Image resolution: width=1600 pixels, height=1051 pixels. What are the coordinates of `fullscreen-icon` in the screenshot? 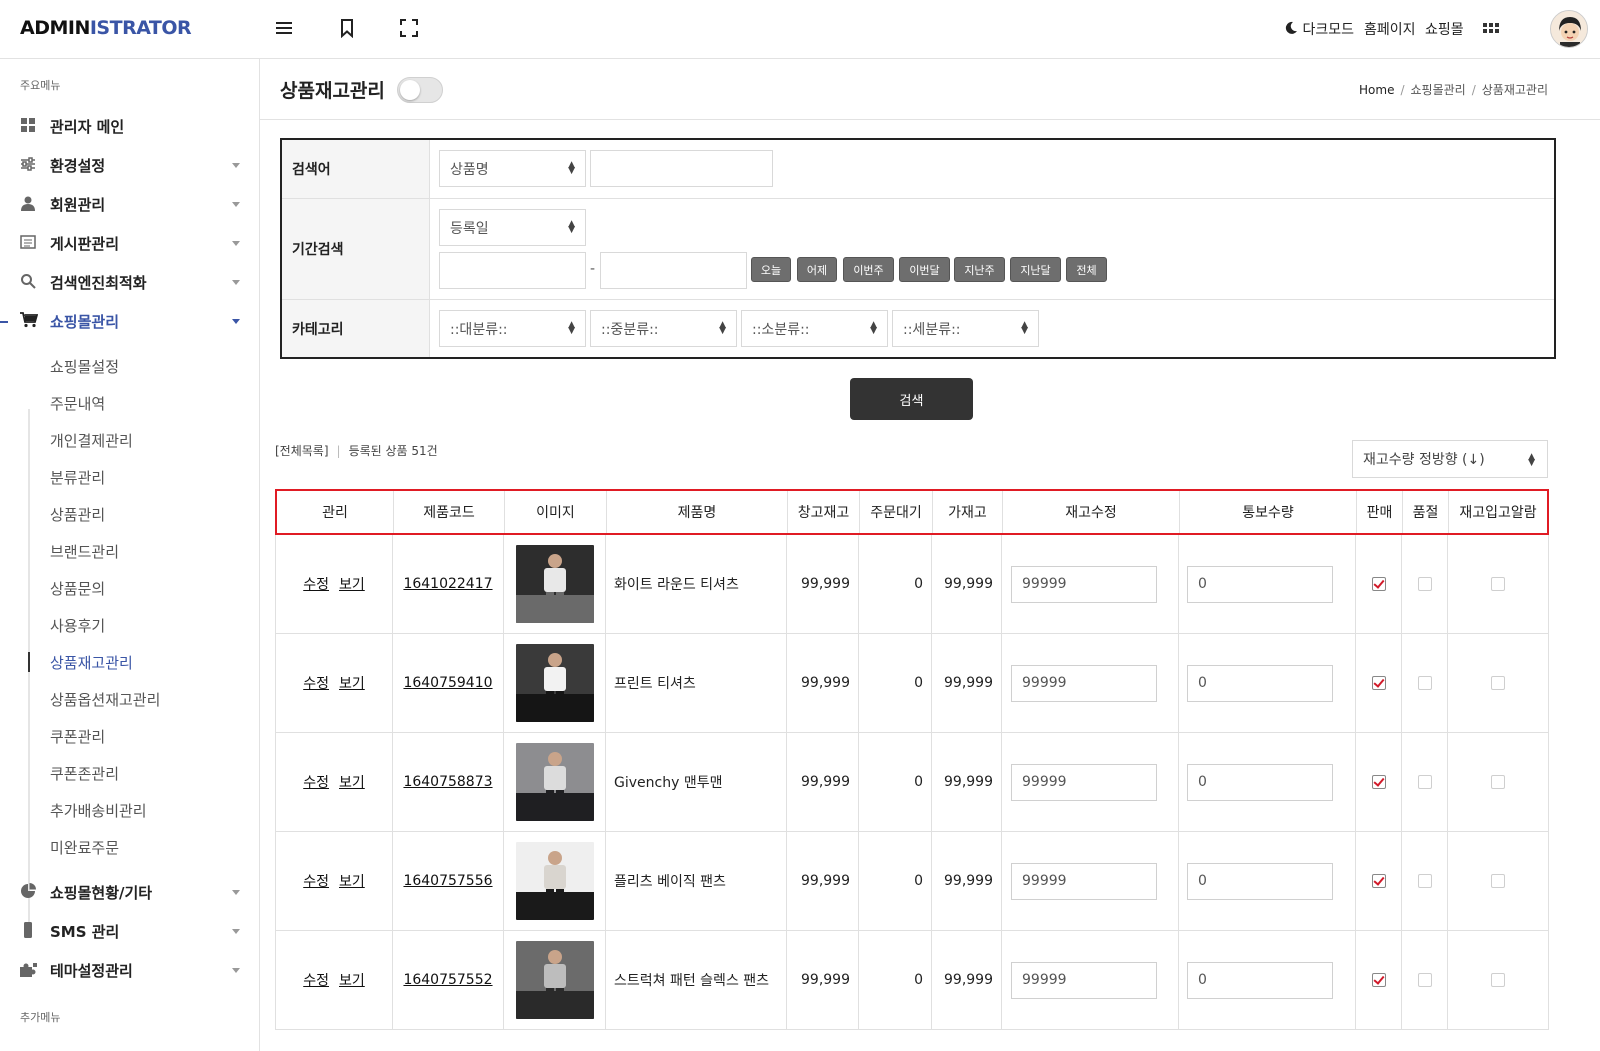 It's located at (410, 29).